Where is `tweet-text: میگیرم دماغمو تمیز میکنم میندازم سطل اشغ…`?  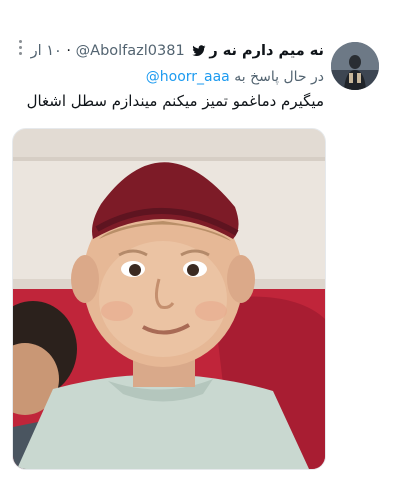 tweet-text: میگیرم دماغمو تمیز میکنم میندازم سطل اشغ… is located at coordinates (175, 101).